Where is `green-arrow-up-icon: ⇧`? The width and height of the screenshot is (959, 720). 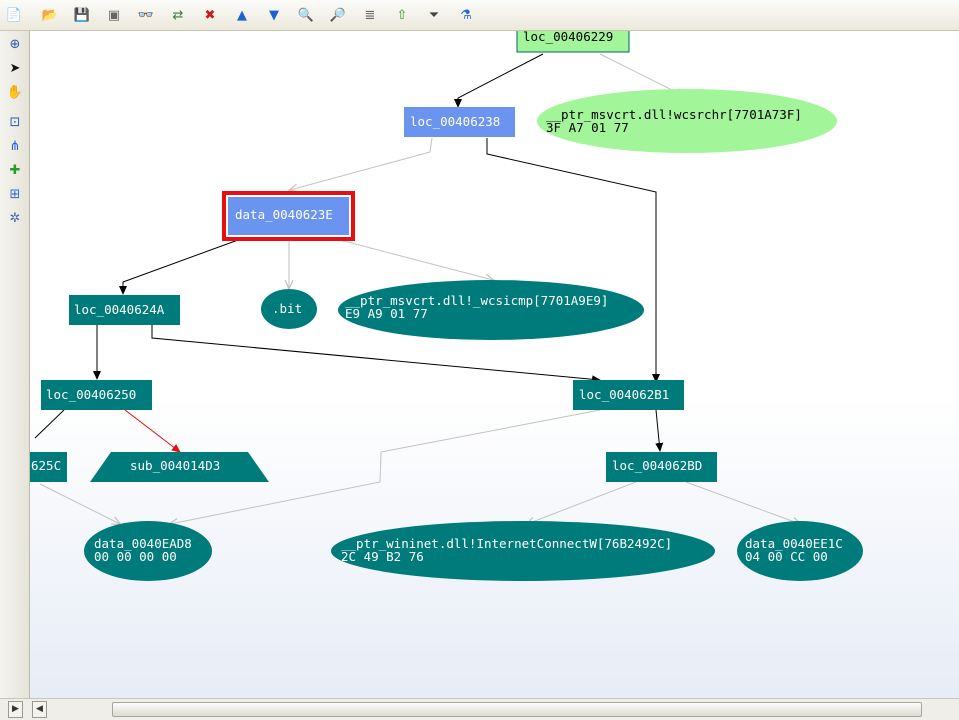
green-arrow-up-icon: ⇧ is located at coordinates (402, 15).